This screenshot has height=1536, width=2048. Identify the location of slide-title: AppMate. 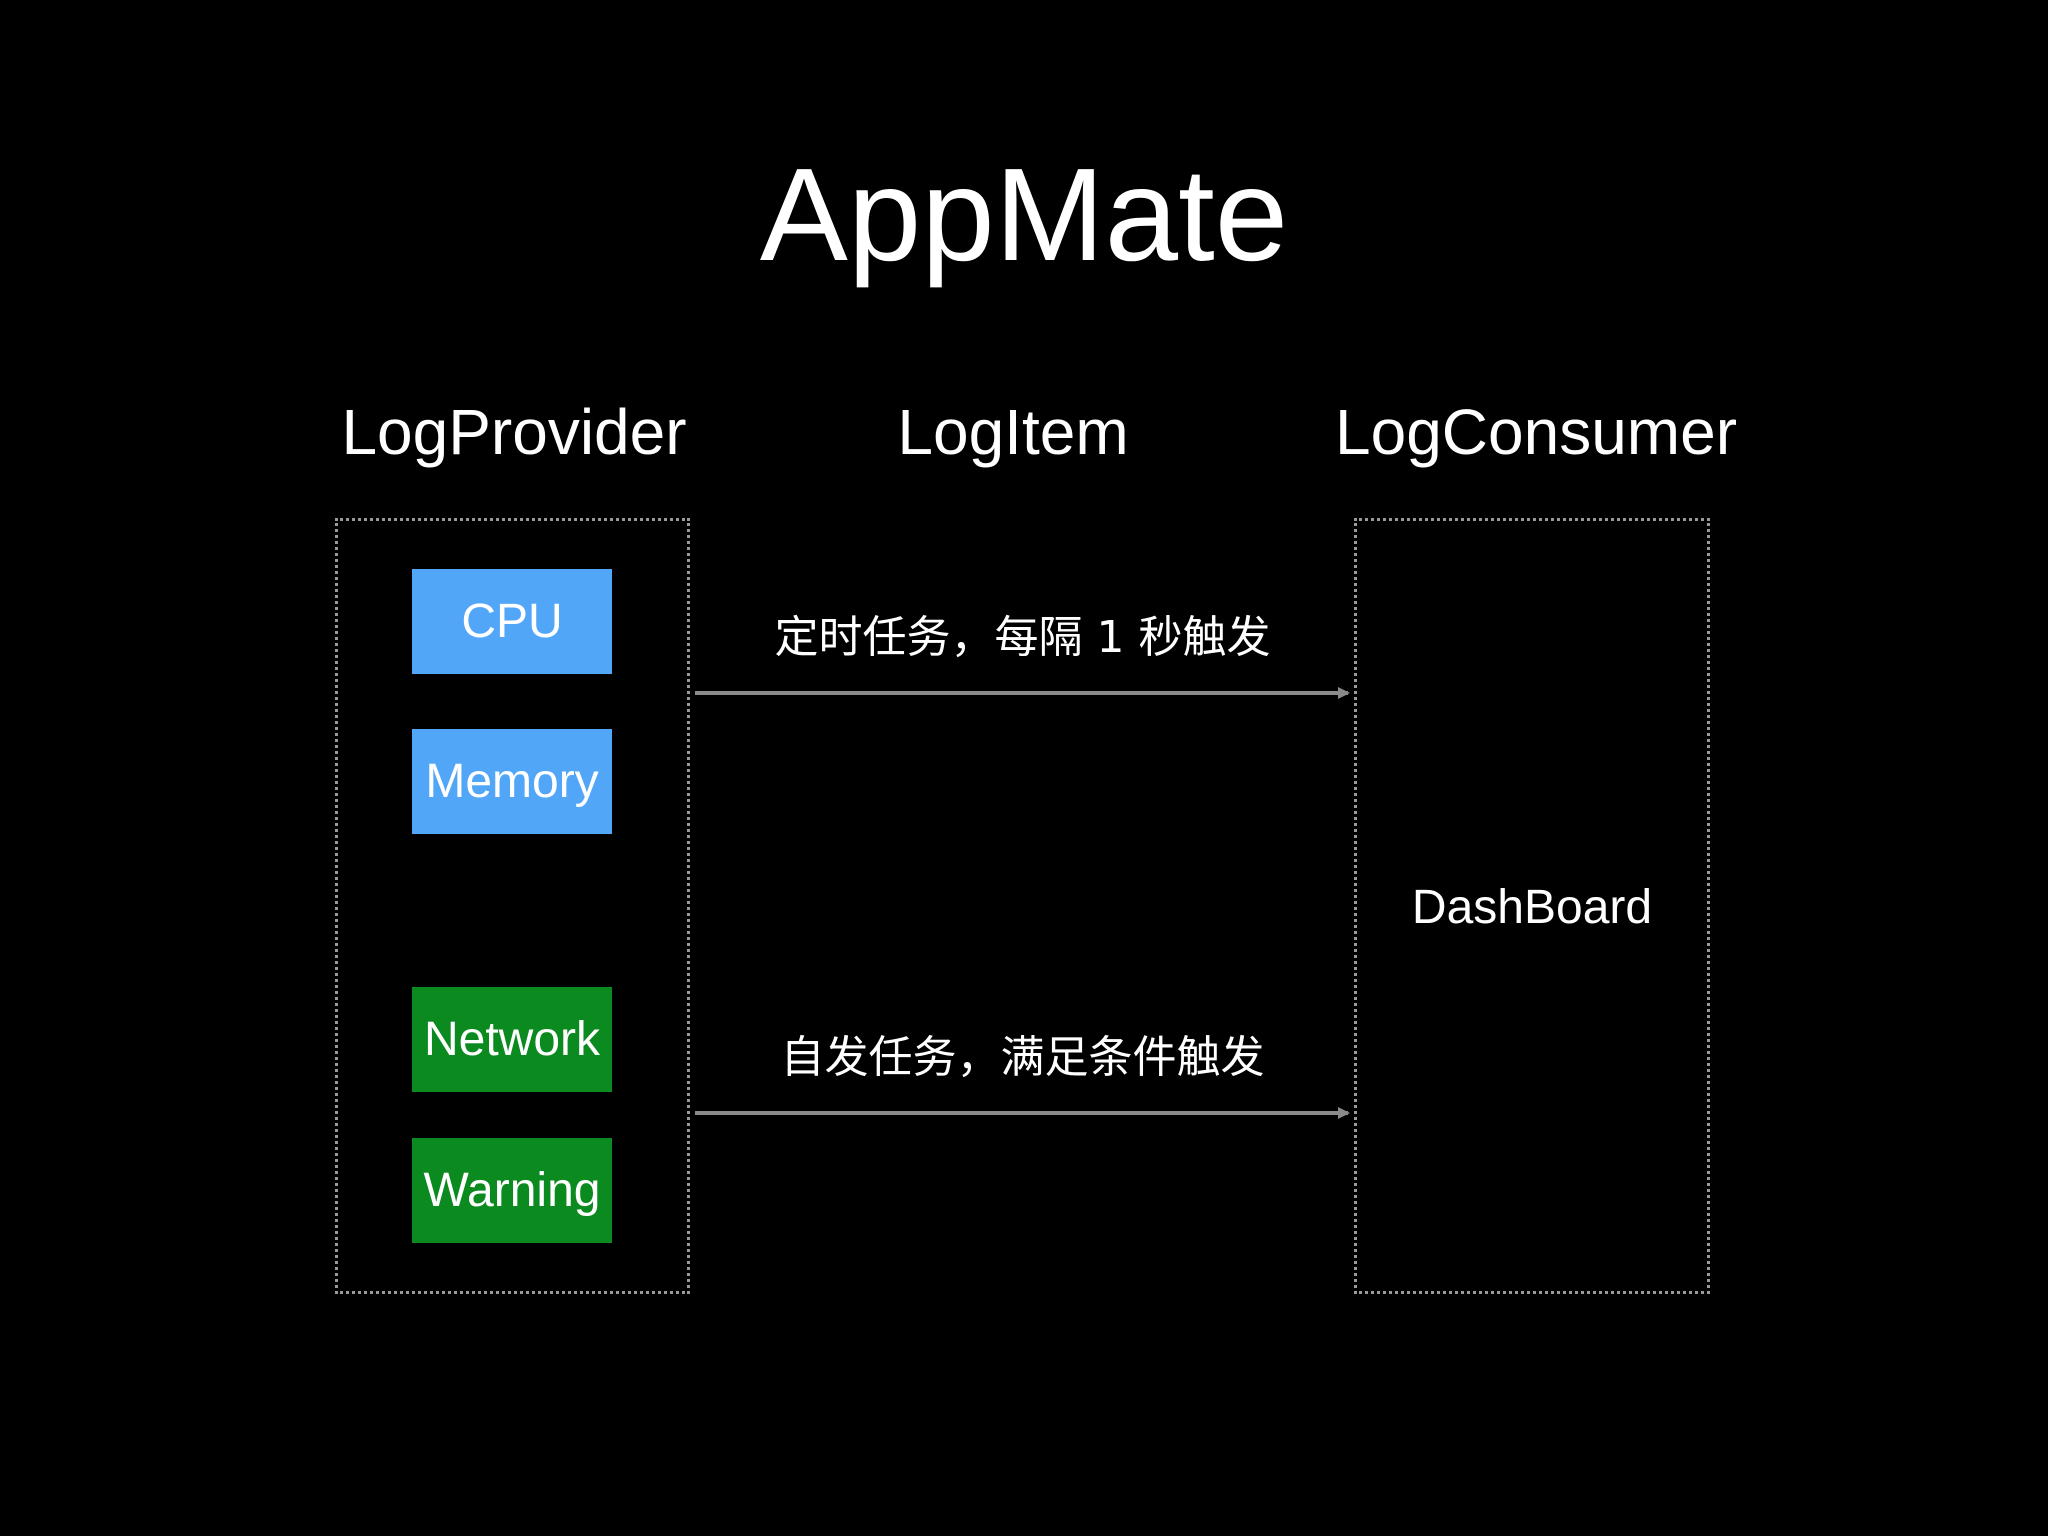
(1024, 214).